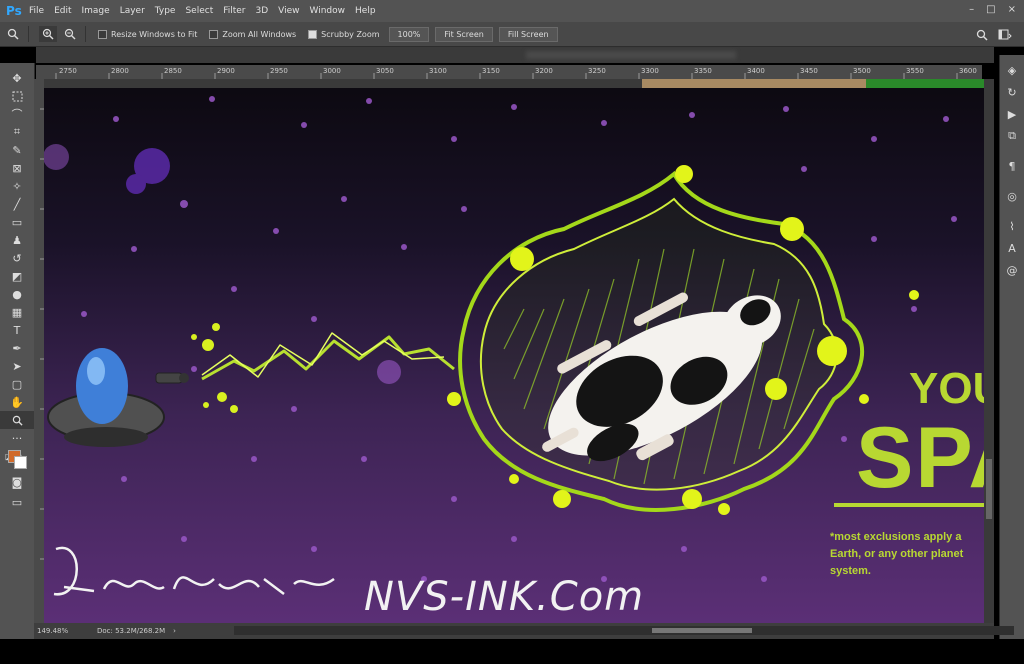 This screenshot has height=664, width=1024. Describe the element at coordinates (17, 132) in the screenshot. I see `crop-tool-icon: ⌗` at that location.